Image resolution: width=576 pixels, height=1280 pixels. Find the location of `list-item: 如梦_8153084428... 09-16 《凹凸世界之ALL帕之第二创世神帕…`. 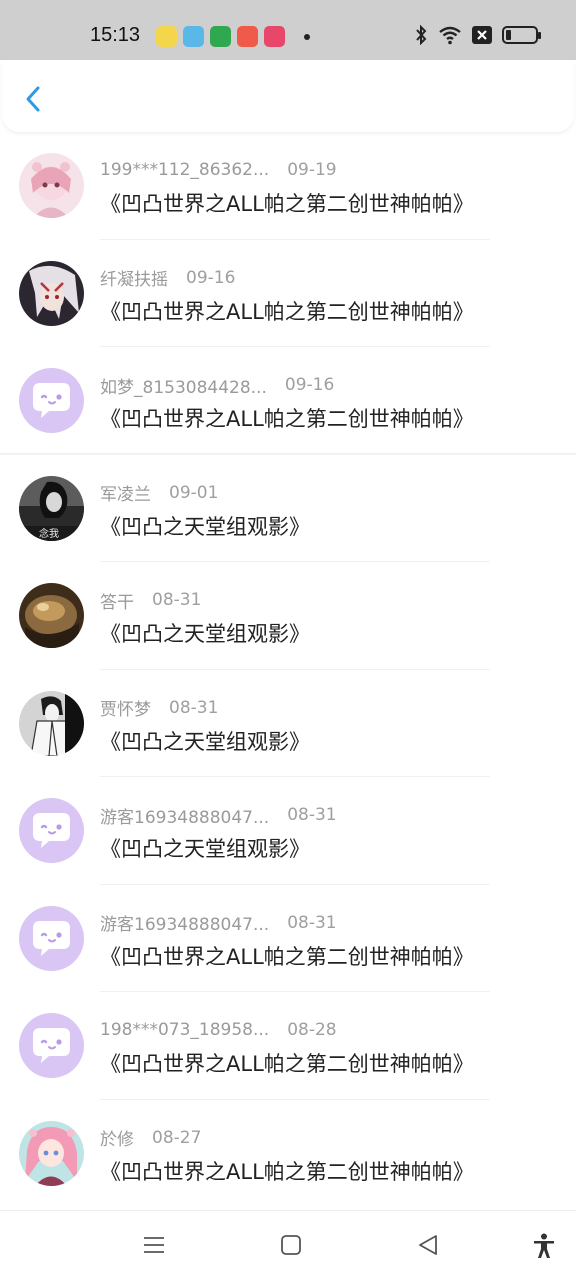

list-item: 如梦_8153084428... 09-16 《凹凸世界之ALL帕之第二创世神帕… is located at coordinates (288, 401).